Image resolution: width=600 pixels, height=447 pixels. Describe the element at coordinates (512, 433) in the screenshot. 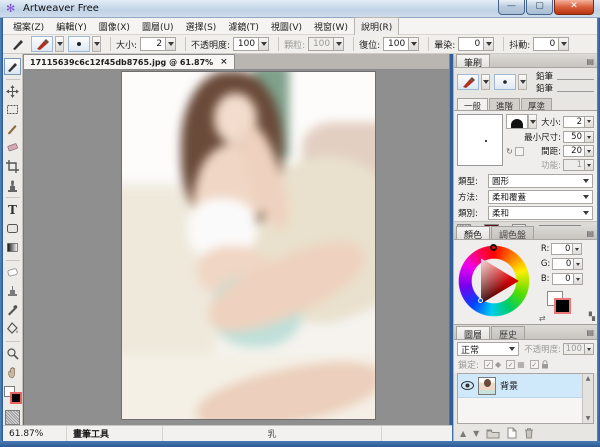

I see `new-layer-icon` at that location.